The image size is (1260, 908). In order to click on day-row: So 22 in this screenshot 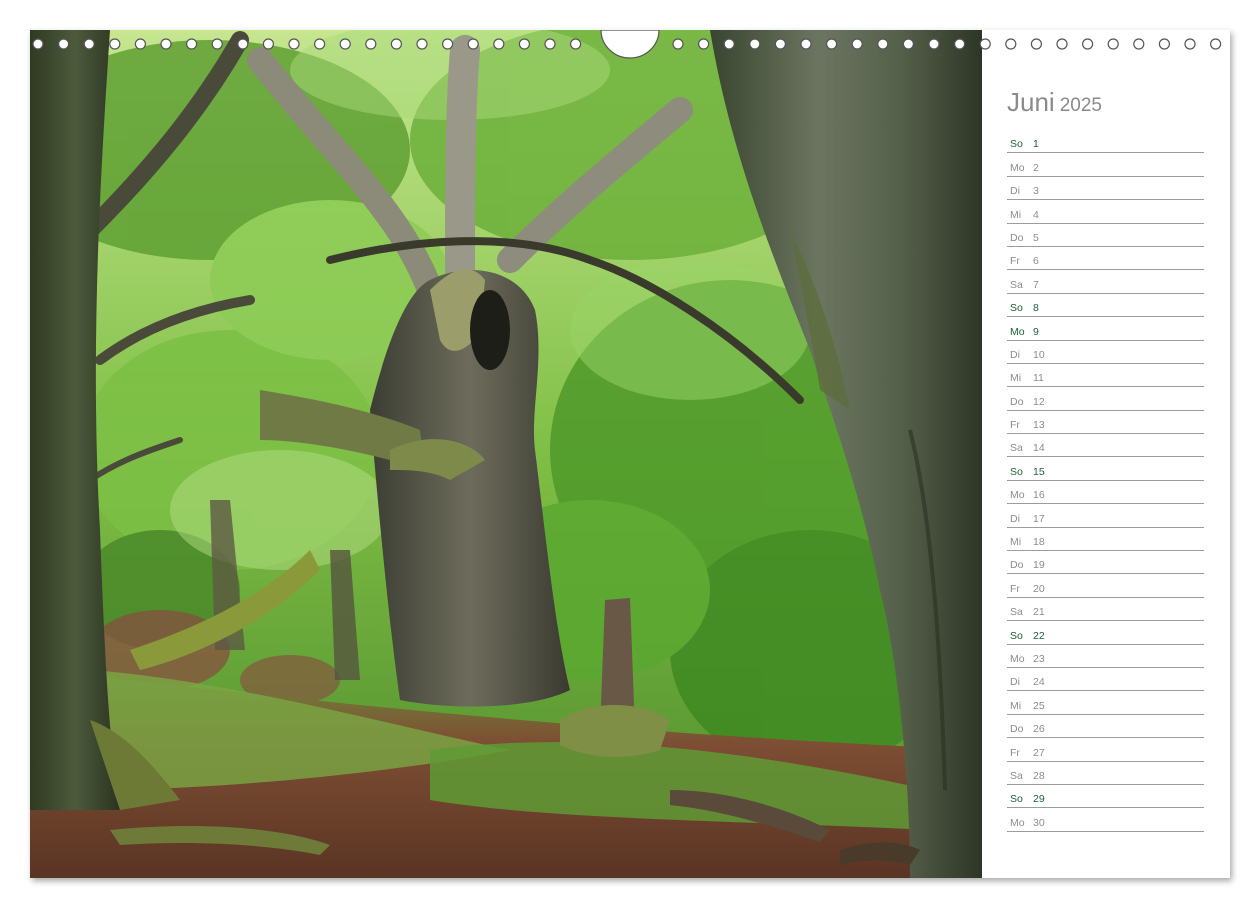, I will do `click(1105, 633)`.